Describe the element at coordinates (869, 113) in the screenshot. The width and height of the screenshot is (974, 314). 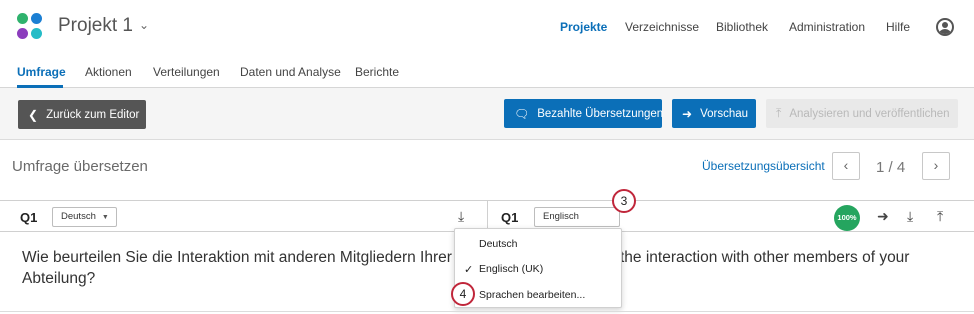
I see `analyze-publish-label: Analysieren und veröffentlichen` at that location.